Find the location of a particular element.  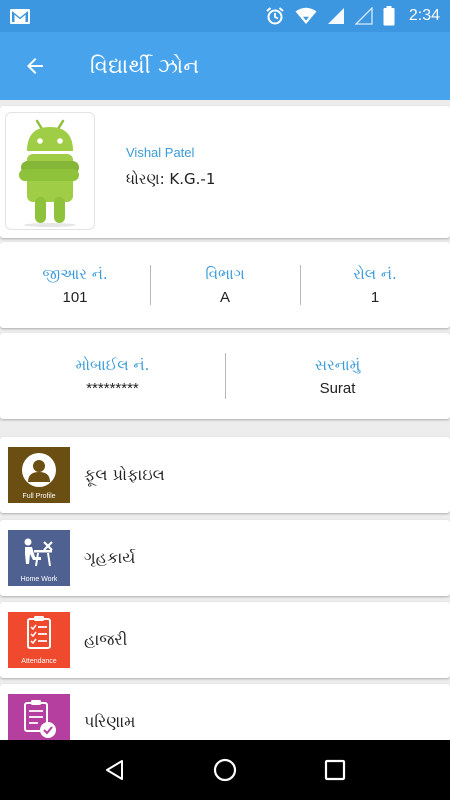

menu-item-result: પરિણામ is located at coordinates (225, 712).